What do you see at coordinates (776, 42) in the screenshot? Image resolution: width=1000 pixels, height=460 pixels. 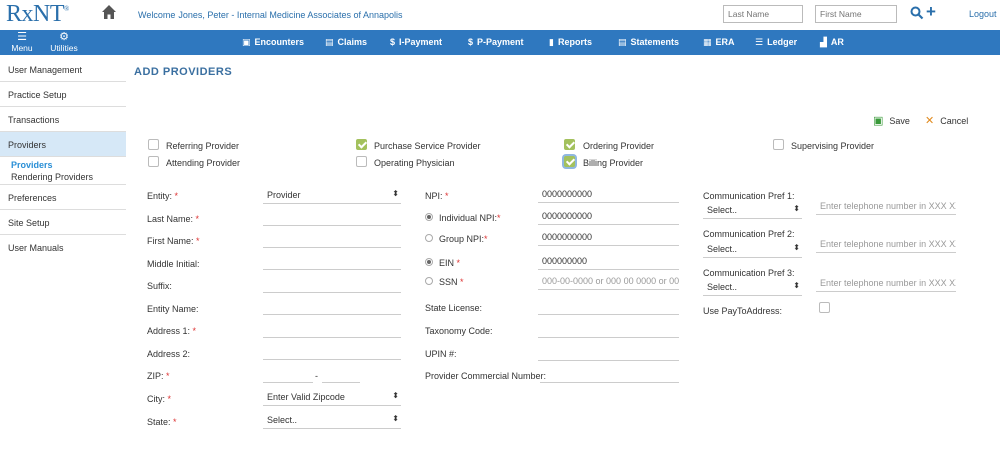 I see `nav-ledger: ☰ Ledger` at bounding box center [776, 42].